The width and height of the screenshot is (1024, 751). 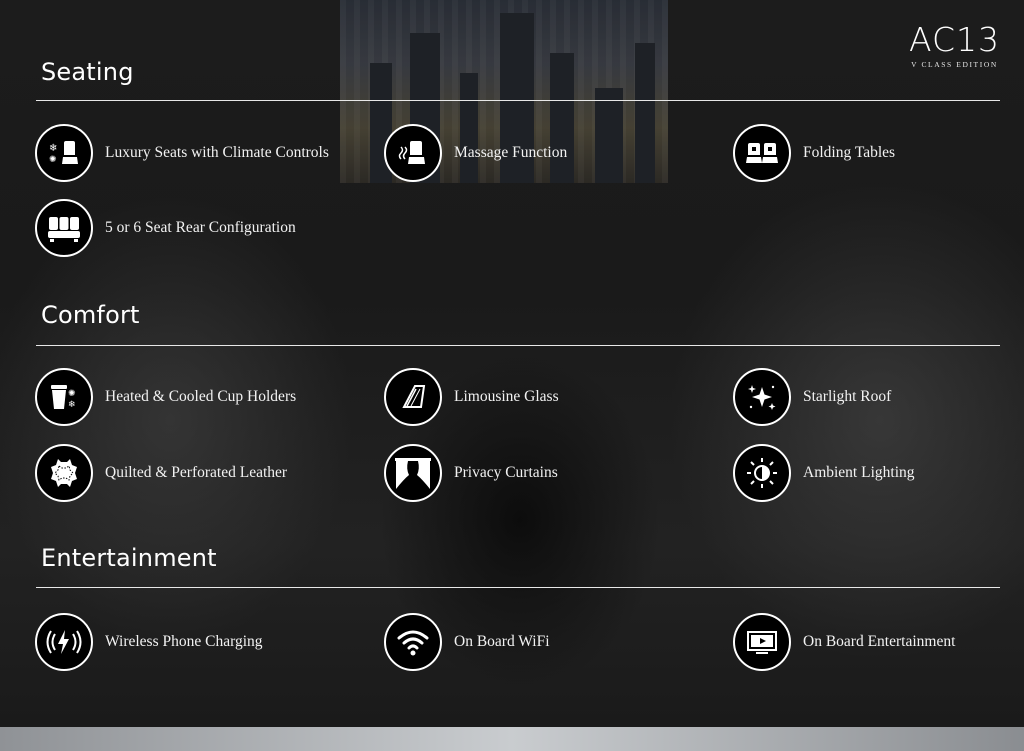 I want to click on feature-label: Luxury Seats with Climate Controls, so click(x=217, y=152).